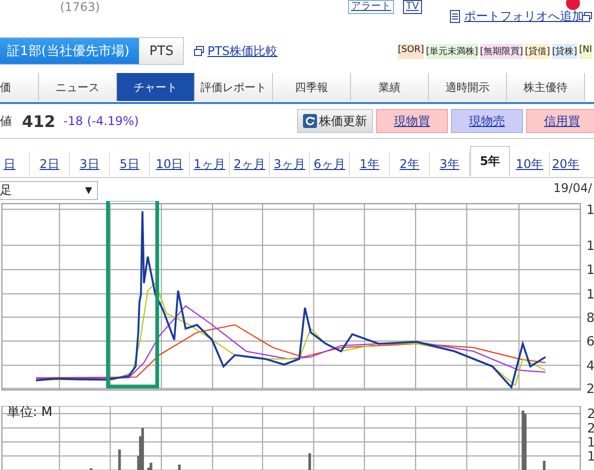  What do you see at coordinates (411, 51) in the screenshot?
I see `service-tag: [SOR]` at bounding box center [411, 51].